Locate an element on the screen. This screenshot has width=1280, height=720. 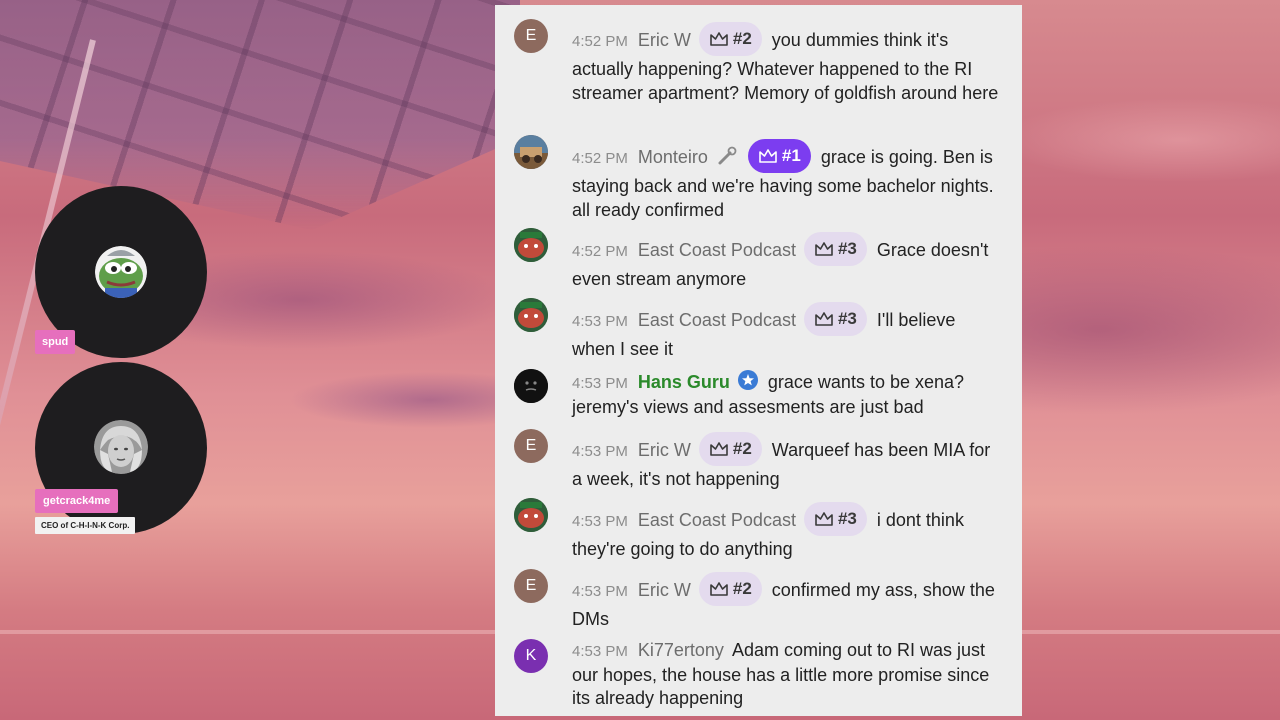
username: Hans Guru is located at coordinates (684, 382).